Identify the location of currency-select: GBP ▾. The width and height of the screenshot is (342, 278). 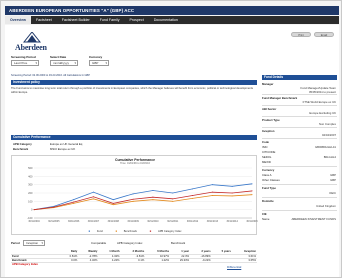
(99, 63).